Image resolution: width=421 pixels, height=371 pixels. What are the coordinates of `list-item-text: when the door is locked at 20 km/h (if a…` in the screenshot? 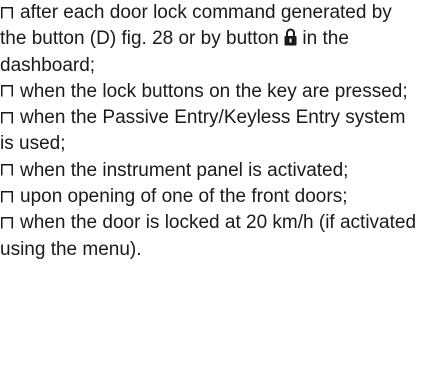 It's located at (208, 236).